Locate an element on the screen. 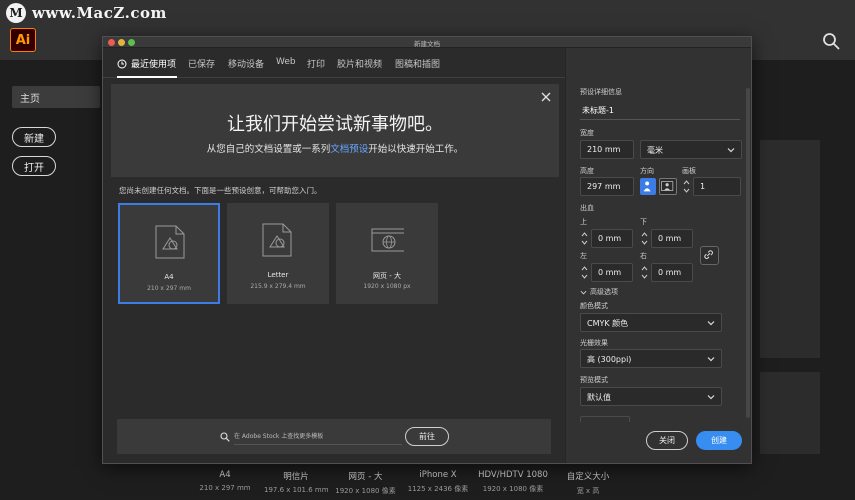 The height and width of the screenshot is (500, 855). link-bleed-button is located at coordinates (709, 255).